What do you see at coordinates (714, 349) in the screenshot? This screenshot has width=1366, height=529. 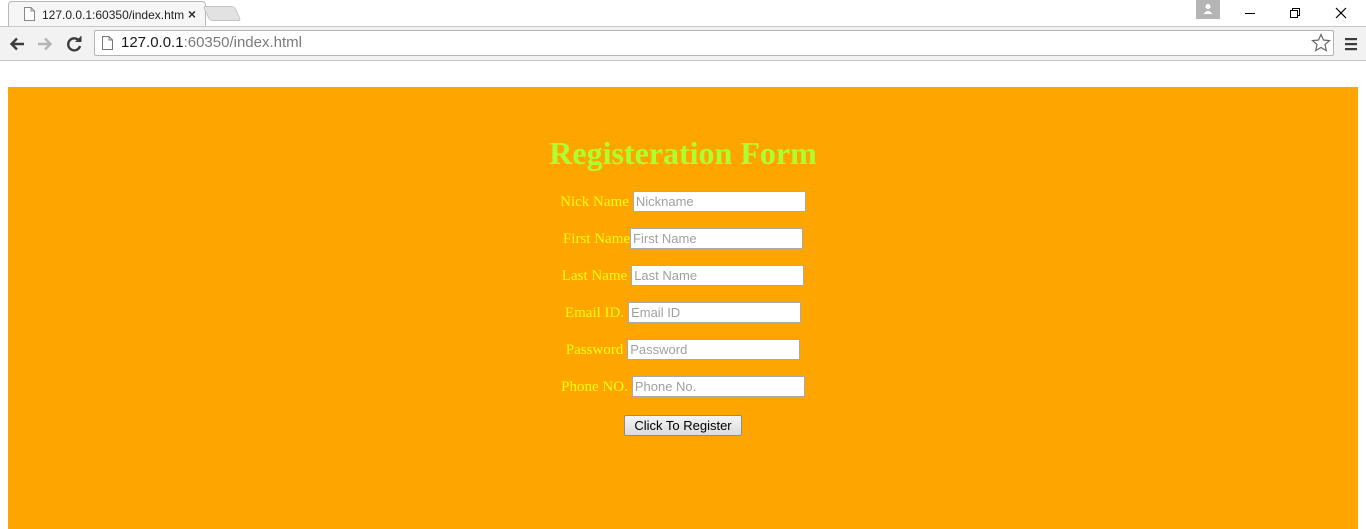 I see `password-input` at bounding box center [714, 349].